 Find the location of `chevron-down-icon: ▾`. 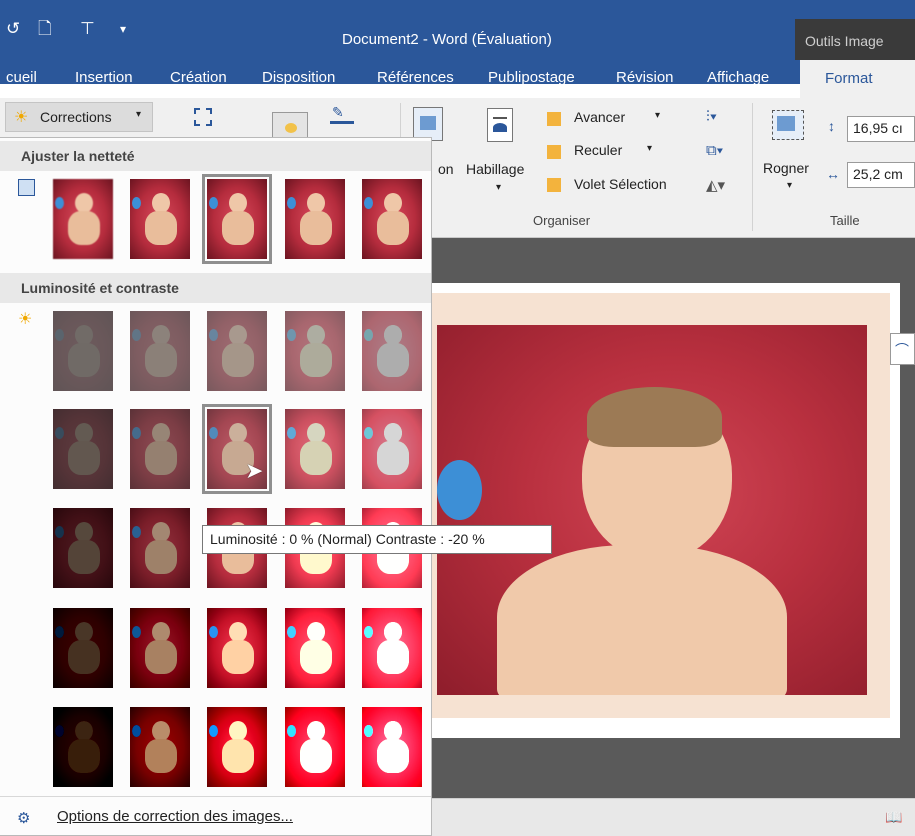

chevron-down-icon: ▾ is located at coordinates (790, 185).